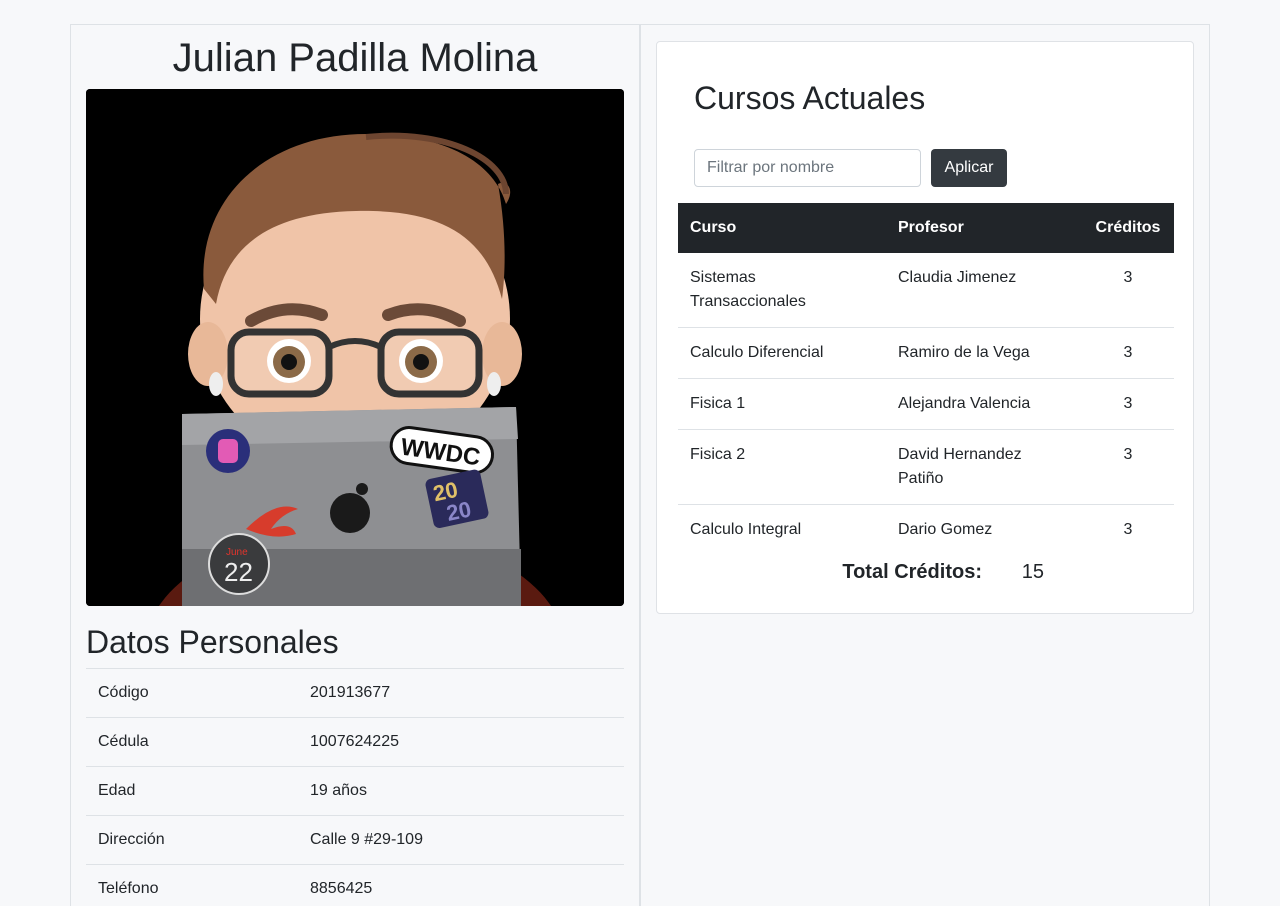 The image size is (1280, 906). I want to click on total-credits: Total Créditos: 15, so click(925, 572).